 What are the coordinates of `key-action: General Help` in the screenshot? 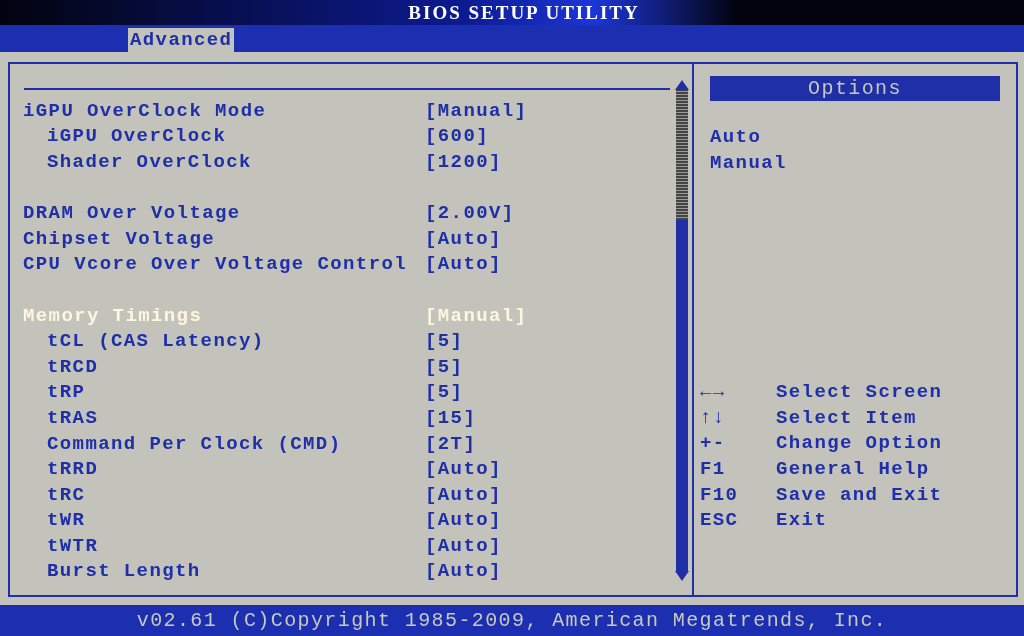 It's located at (853, 469).